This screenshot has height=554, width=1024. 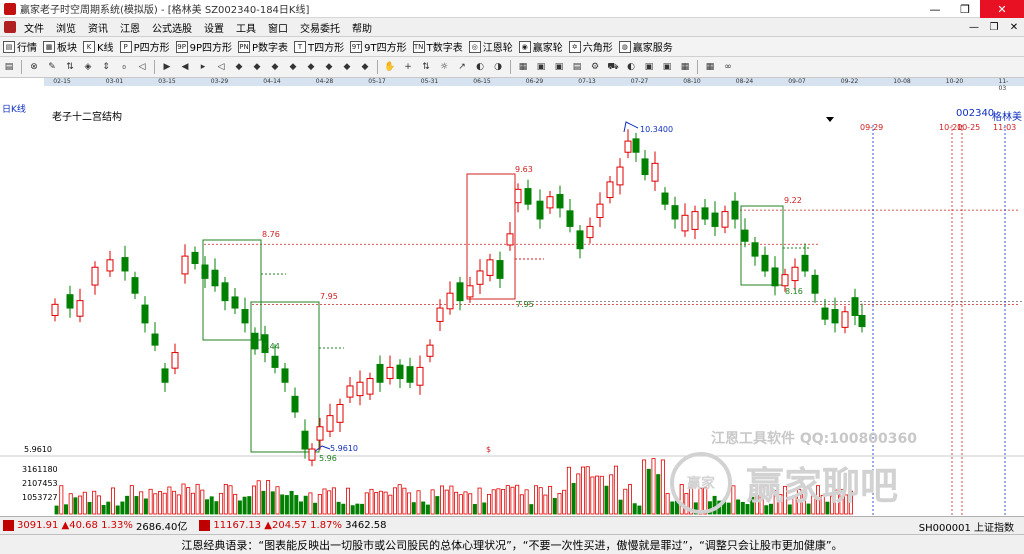 I want to click on draw-tool-icon: ⇕, so click(x=106, y=67).